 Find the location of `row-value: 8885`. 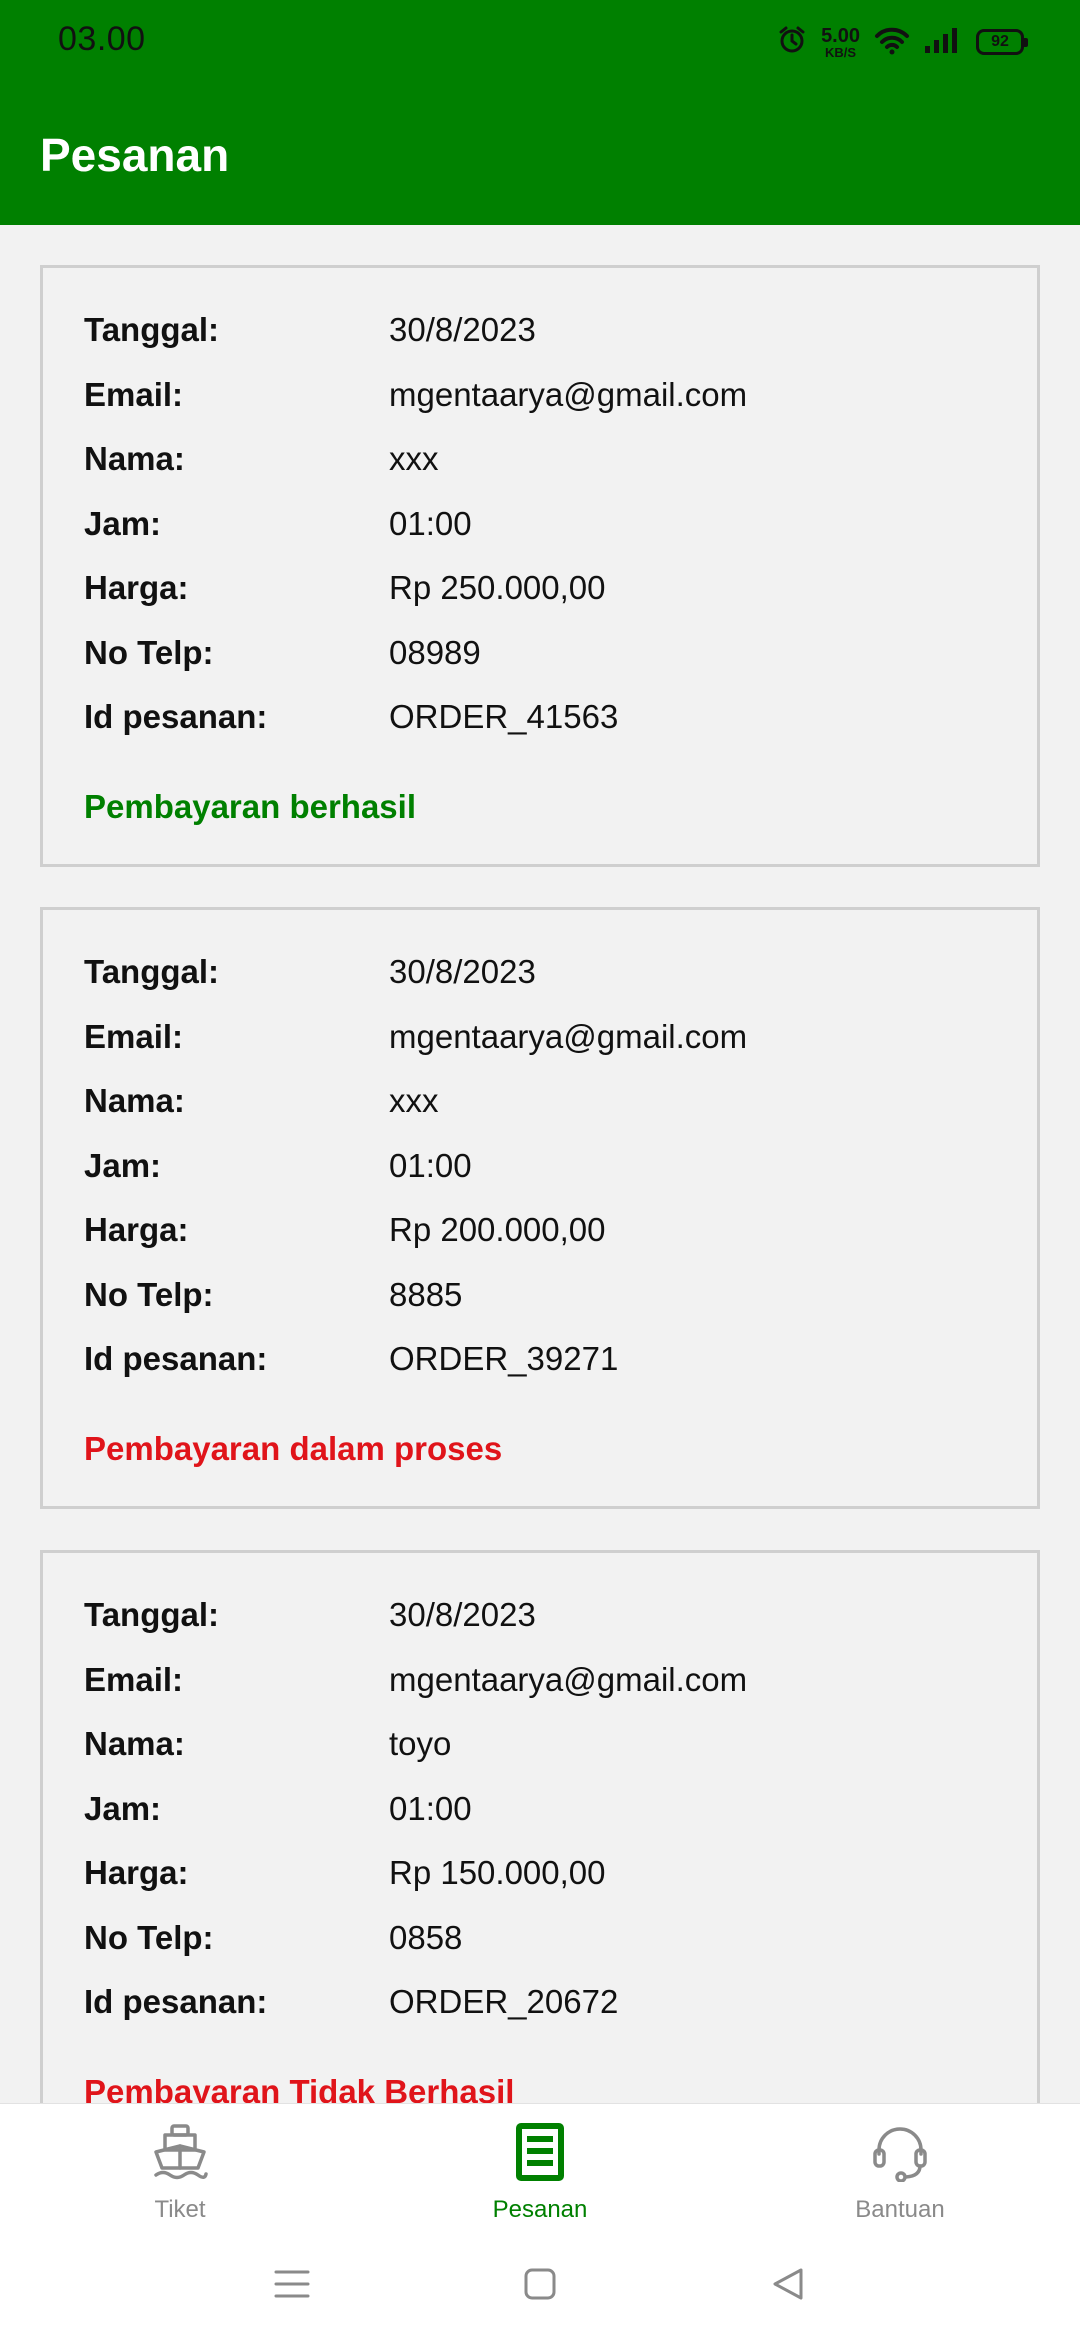

row-value: 8885 is located at coordinates (426, 1294).